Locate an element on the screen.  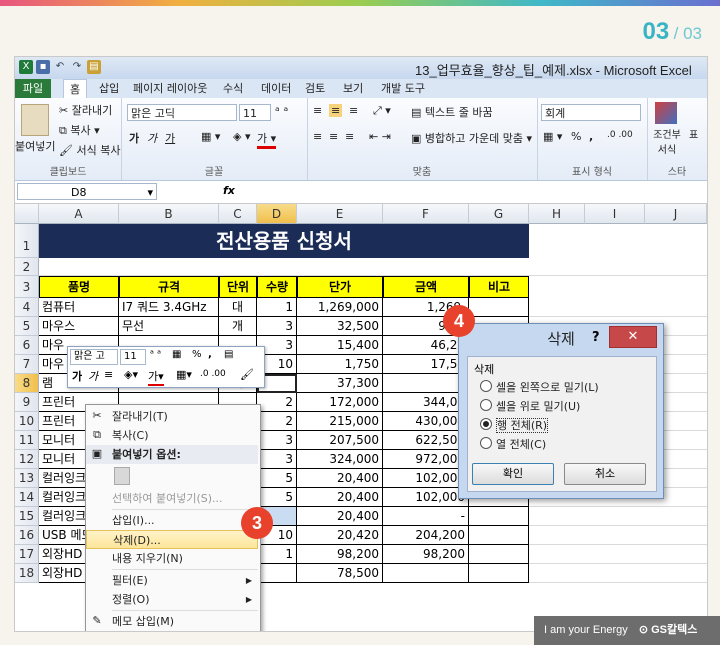
mini-decimal-adjust-icon: .0 .00 is located at coordinates (213, 374).